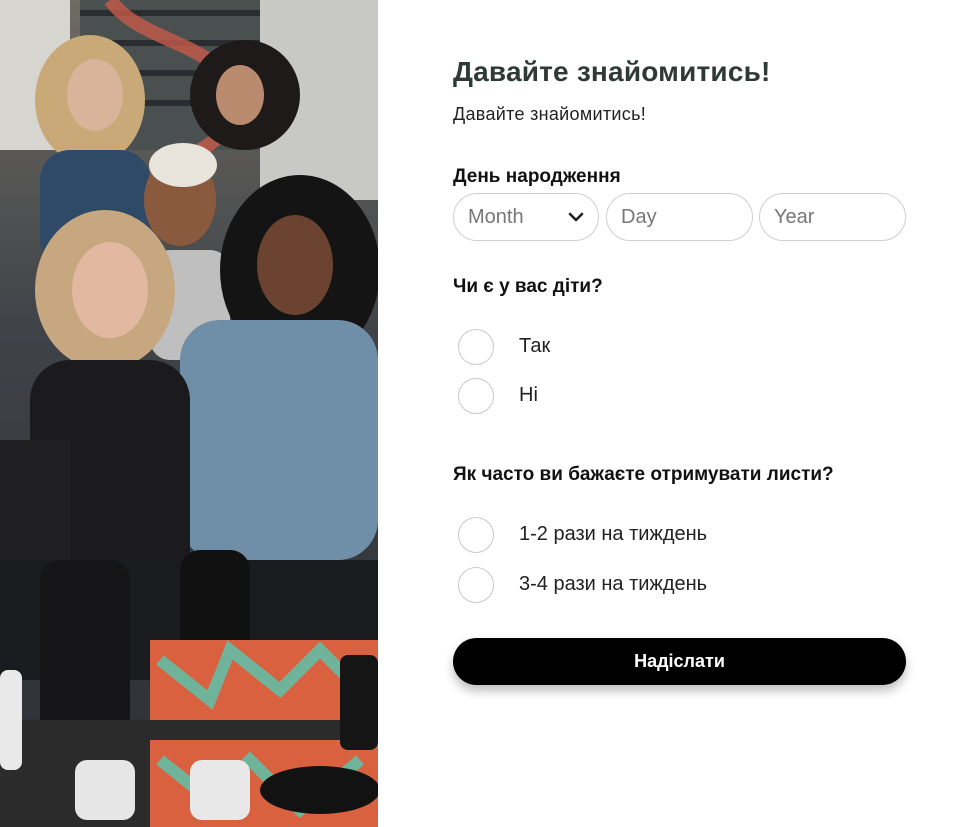  I want to click on dob-label: День народження, so click(537, 176).